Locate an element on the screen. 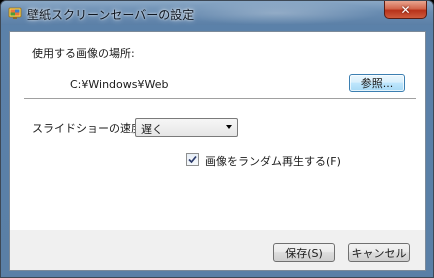  screensaver-icon is located at coordinates (15, 13).